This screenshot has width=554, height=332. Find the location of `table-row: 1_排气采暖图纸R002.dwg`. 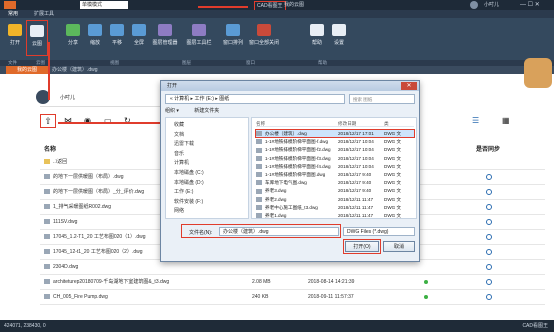

table-row: 1_排气采暖图纸R002.dwg is located at coordinates (77, 207).